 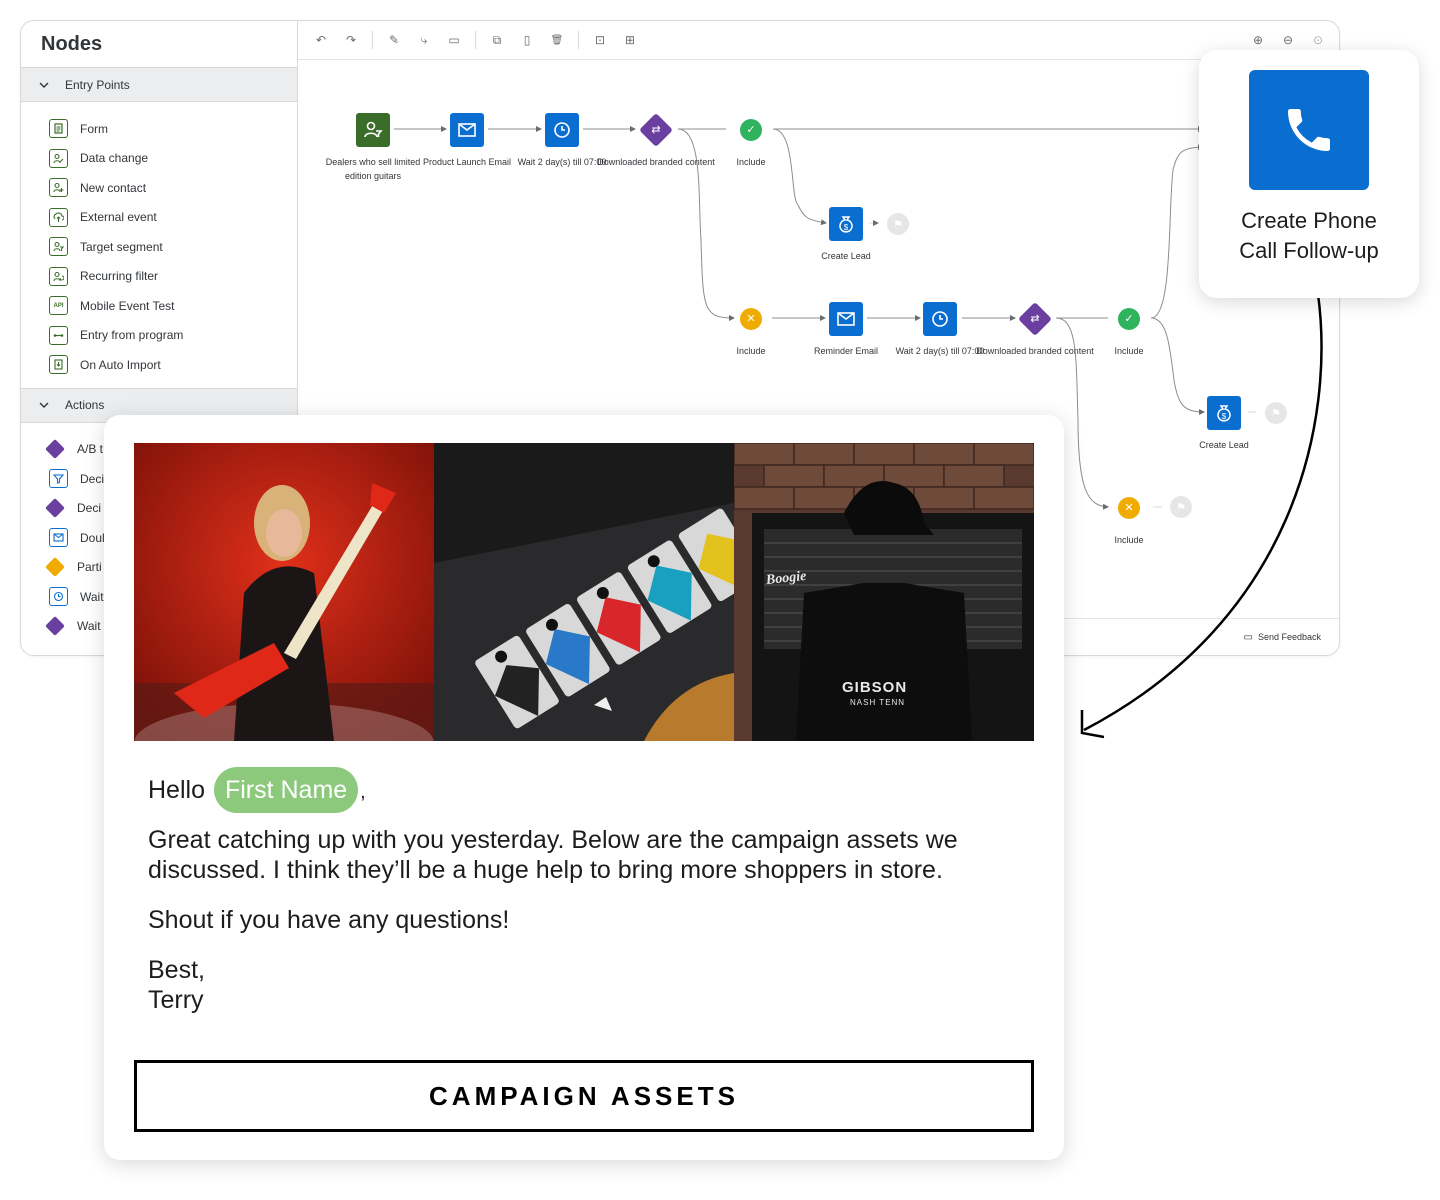 What do you see at coordinates (557, 40) in the screenshot?
I see `delete-button: 🗑` at bounding box center [557, 40].